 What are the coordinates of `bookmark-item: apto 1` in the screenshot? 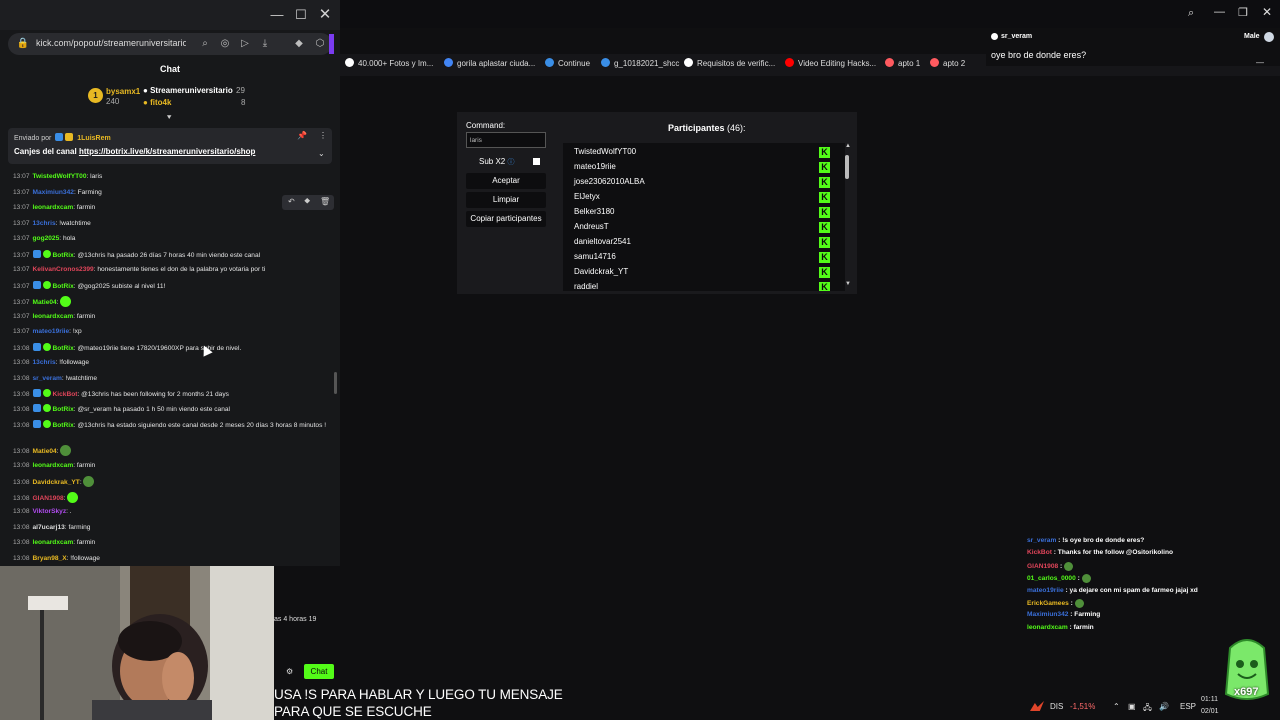 It's located at (902, 63).